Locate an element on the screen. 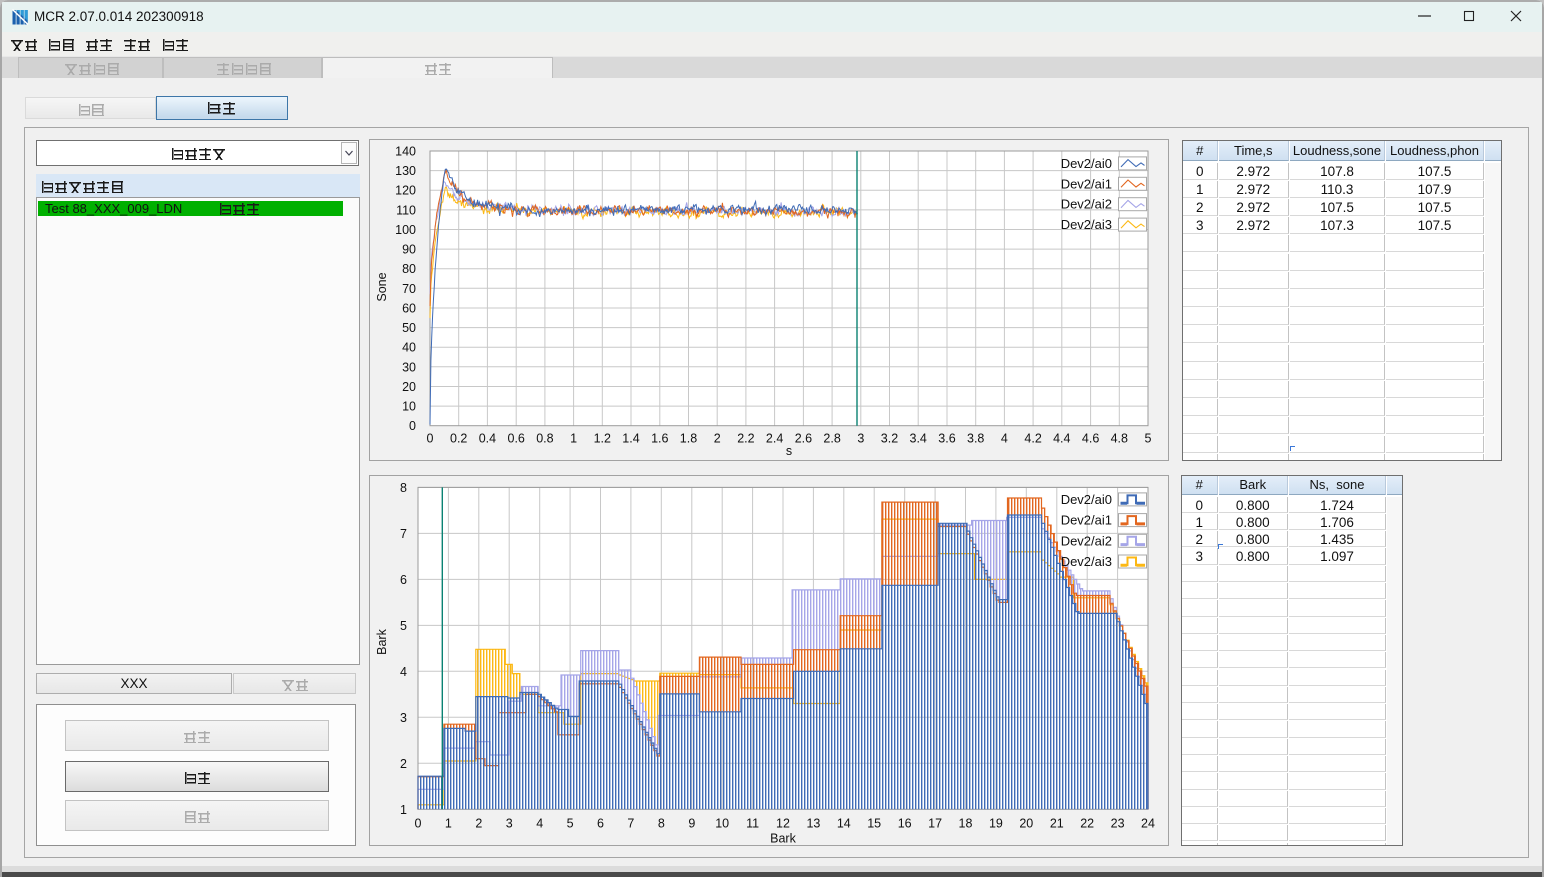  svg-text: Sone is located at coordinates (382, 286).